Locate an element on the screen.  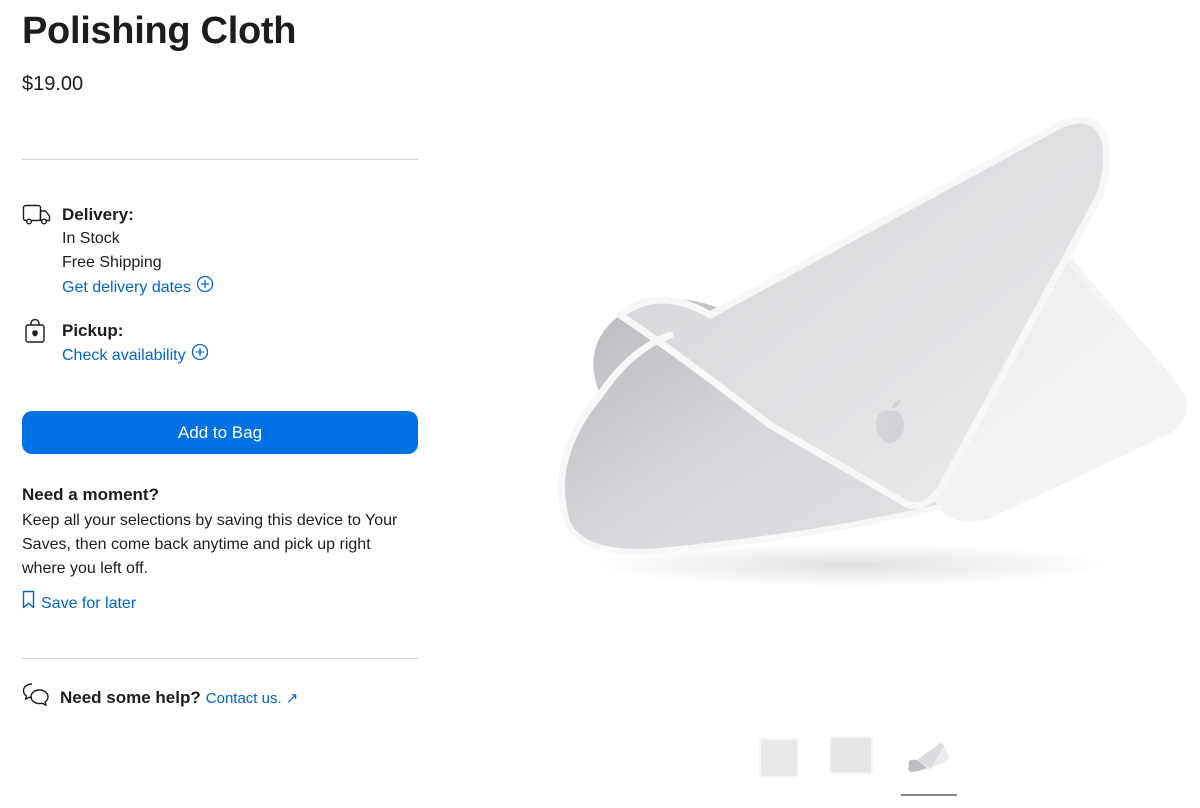
shopping-bag-icon is located at coordinates (37, 331).